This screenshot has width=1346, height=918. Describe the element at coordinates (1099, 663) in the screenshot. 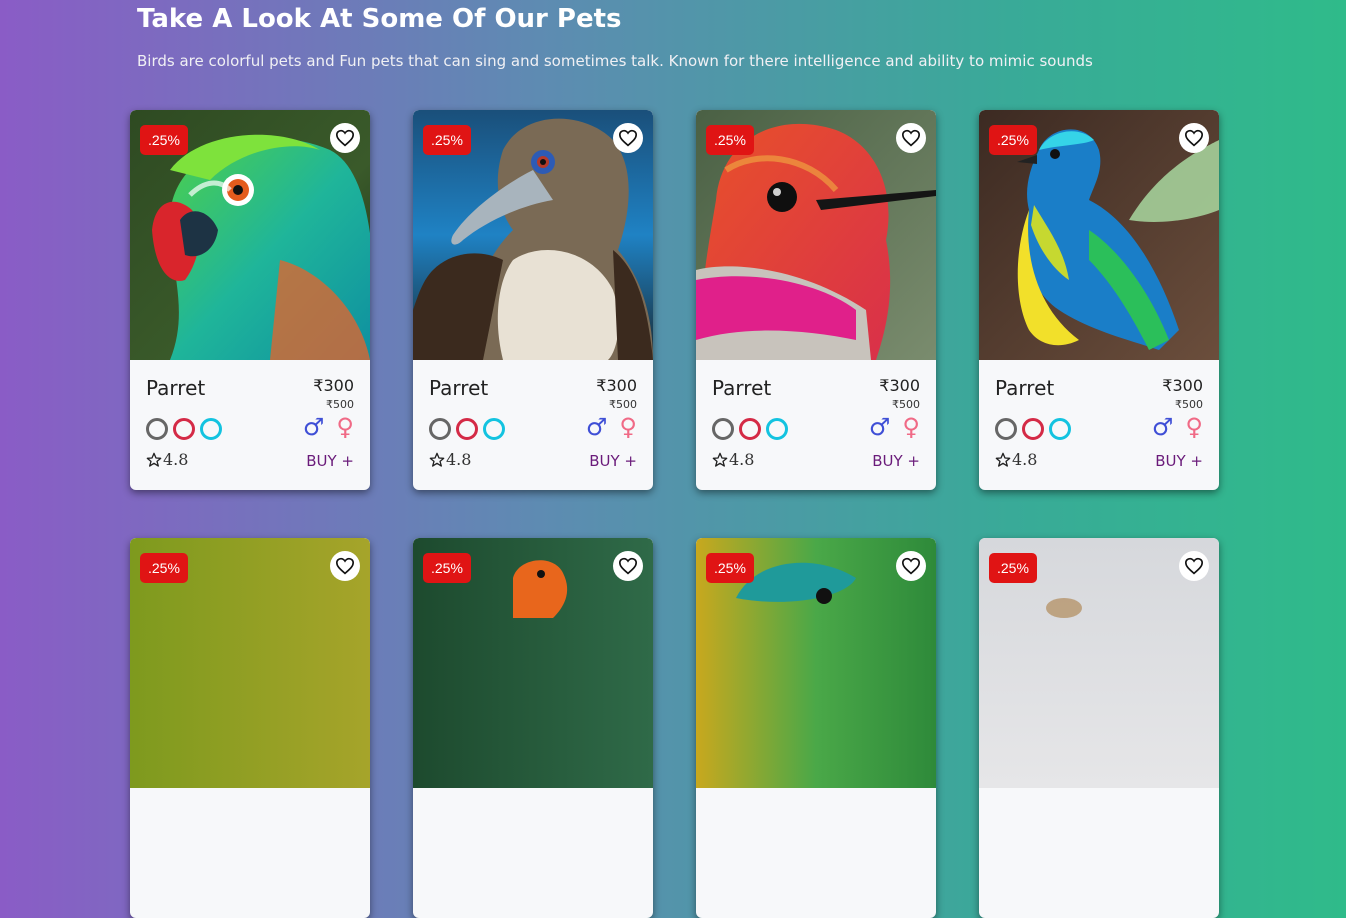

I see `pet-image-white-bird: .25%` at that location.